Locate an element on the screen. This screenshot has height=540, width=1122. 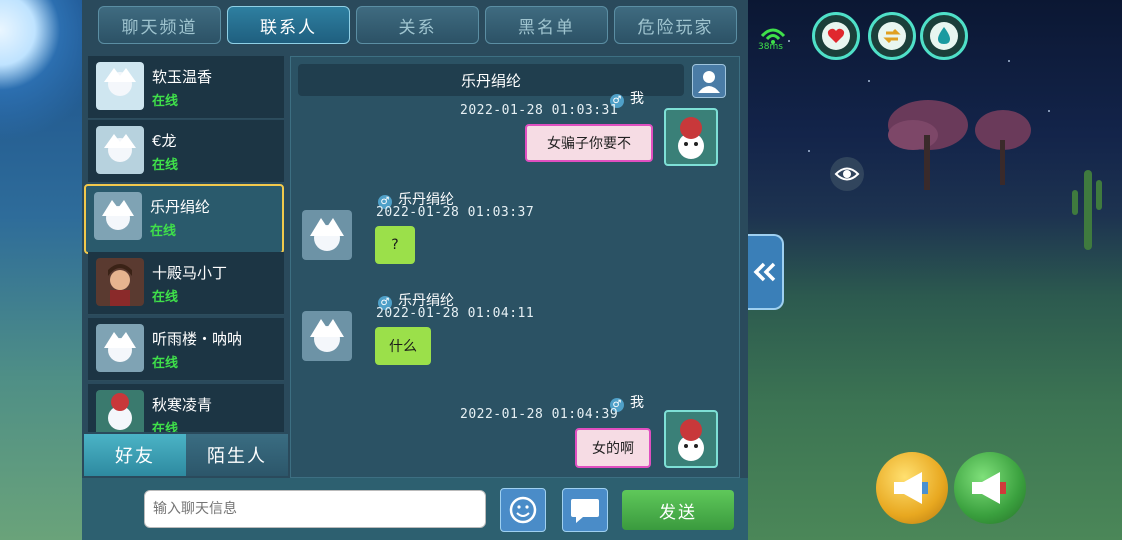
emoji-button is located at coordinates (523, 510).